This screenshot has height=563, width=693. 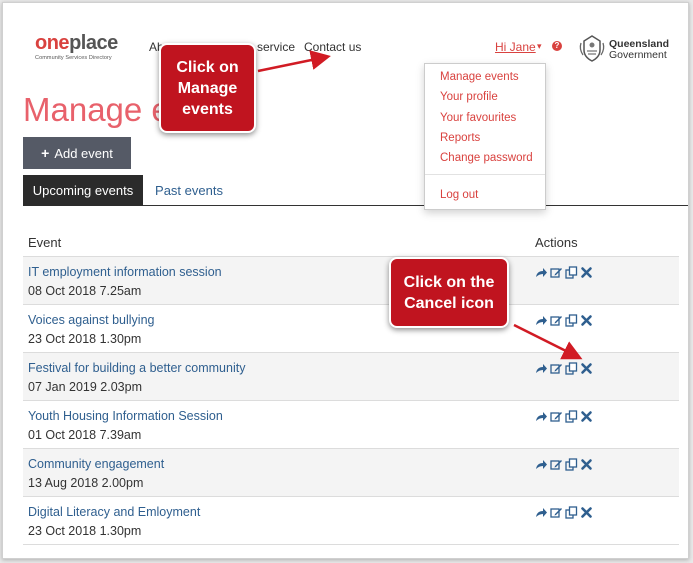 I want to click on queensland-crest-icon, so click(x=592, y=48).